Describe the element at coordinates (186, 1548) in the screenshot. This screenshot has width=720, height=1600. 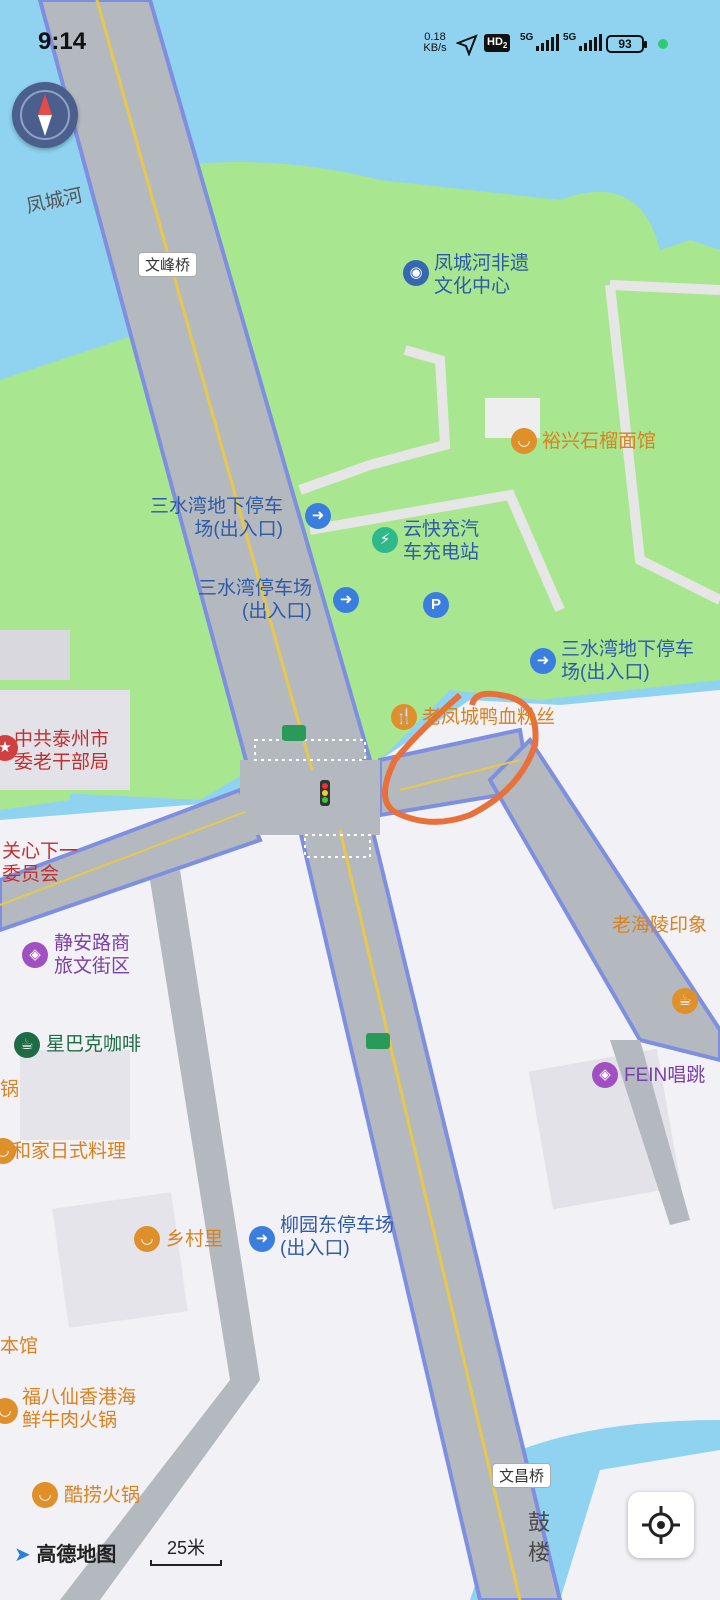
I see `scale-label: 25米` at that location.